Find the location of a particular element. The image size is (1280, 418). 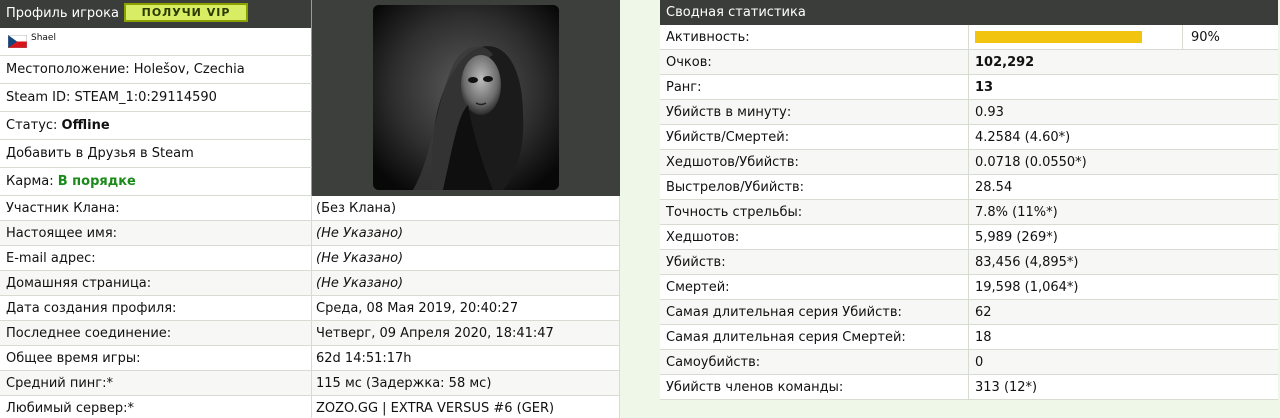

add-friend-link: Добавить в Друзья в Steam is located at coordinates (100, 153).